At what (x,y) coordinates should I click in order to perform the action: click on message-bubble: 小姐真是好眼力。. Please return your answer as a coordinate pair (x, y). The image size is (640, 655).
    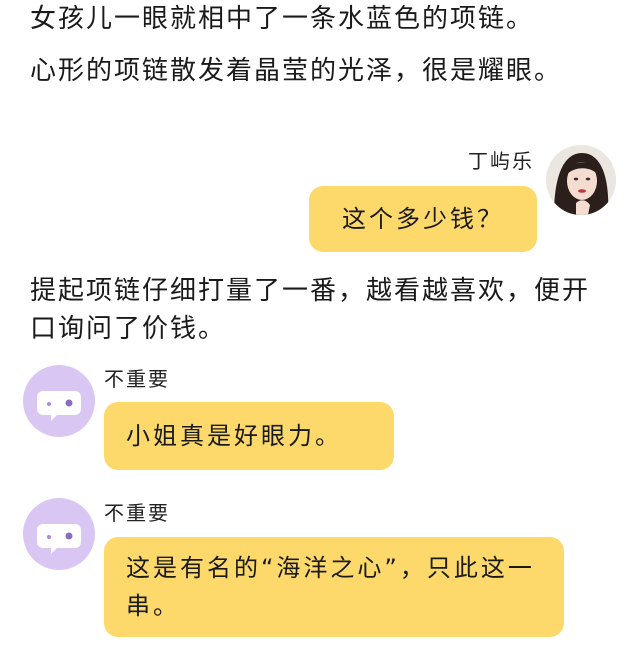
    Looking at the image, I should click on (249, 436).